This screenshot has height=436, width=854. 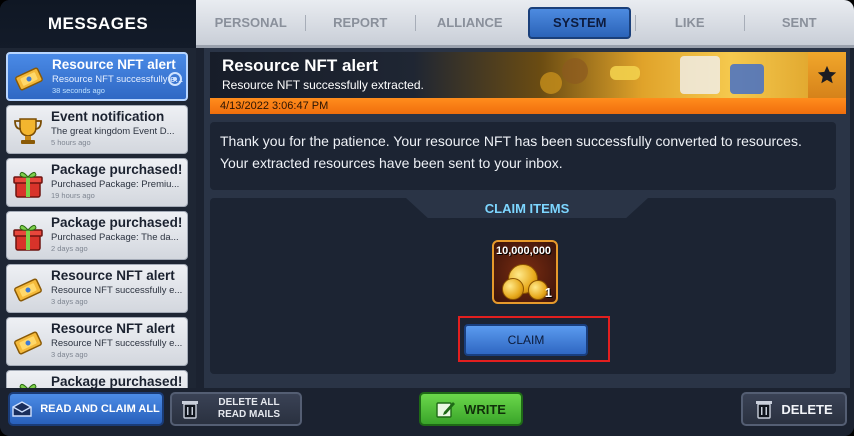 I want to click on reward-quantity: 1, so click(x=548, y=292).